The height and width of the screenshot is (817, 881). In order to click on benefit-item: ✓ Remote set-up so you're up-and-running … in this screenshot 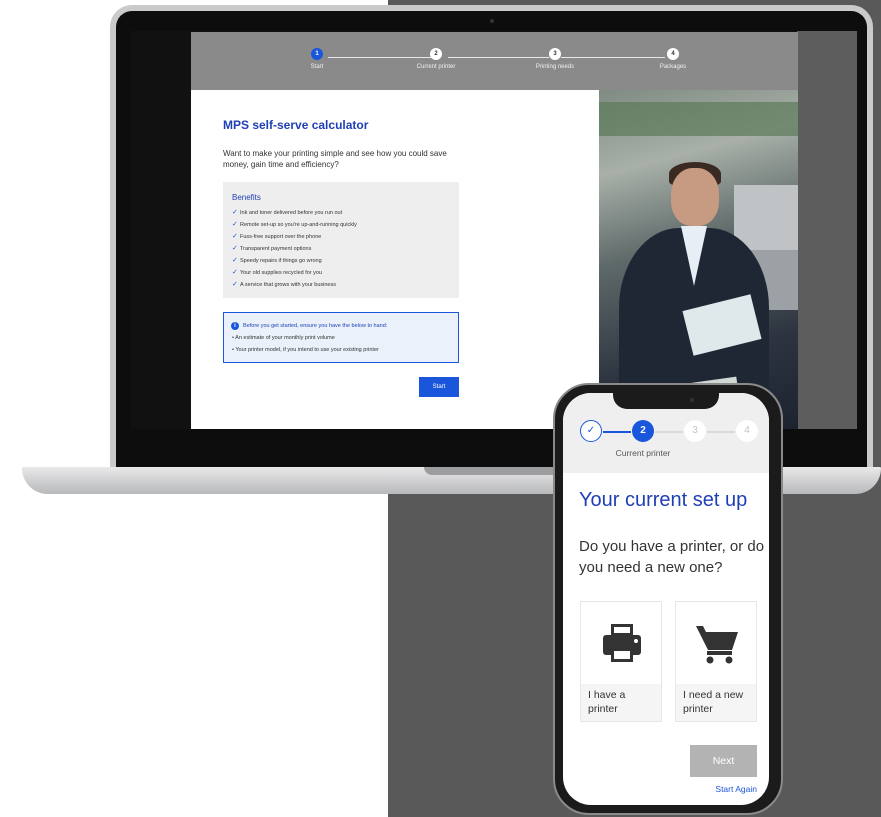, I will do `click(294, 224)`.